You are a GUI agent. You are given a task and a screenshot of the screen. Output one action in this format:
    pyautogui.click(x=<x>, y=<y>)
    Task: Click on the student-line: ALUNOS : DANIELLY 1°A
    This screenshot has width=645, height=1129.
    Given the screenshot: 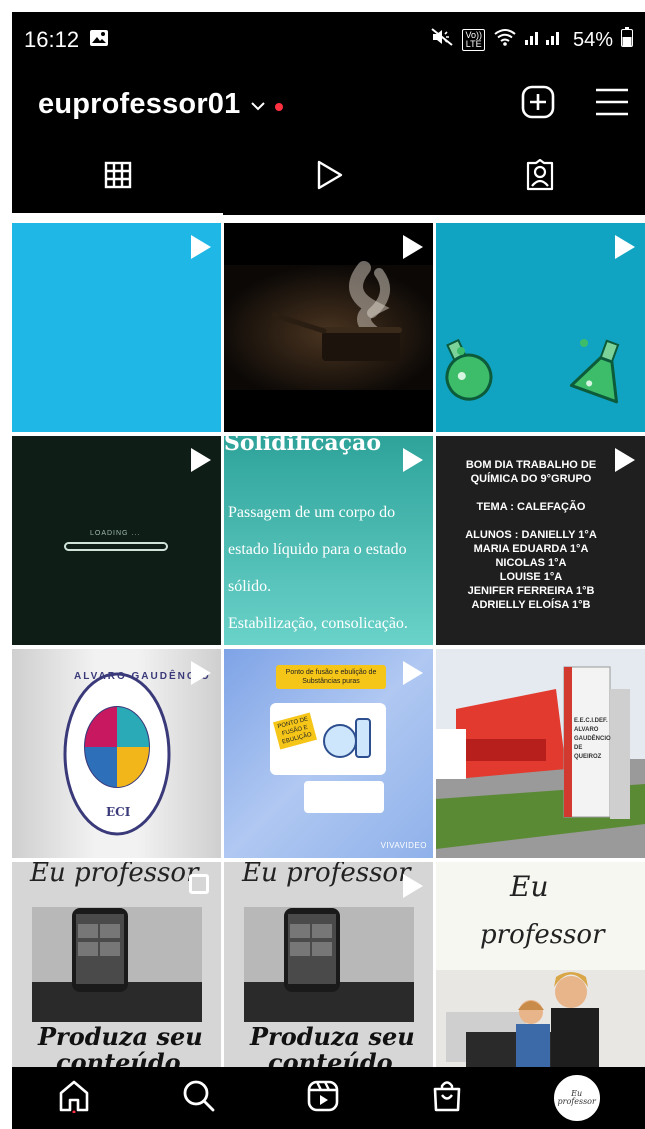 What is the action you would take?
    pyautogui.click(x=531, y=535)
    